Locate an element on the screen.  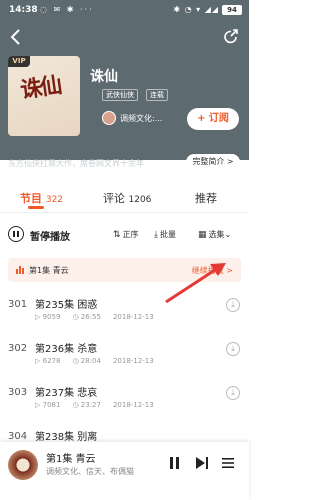
episode-number: 304 is located at coordinates (18, 436).